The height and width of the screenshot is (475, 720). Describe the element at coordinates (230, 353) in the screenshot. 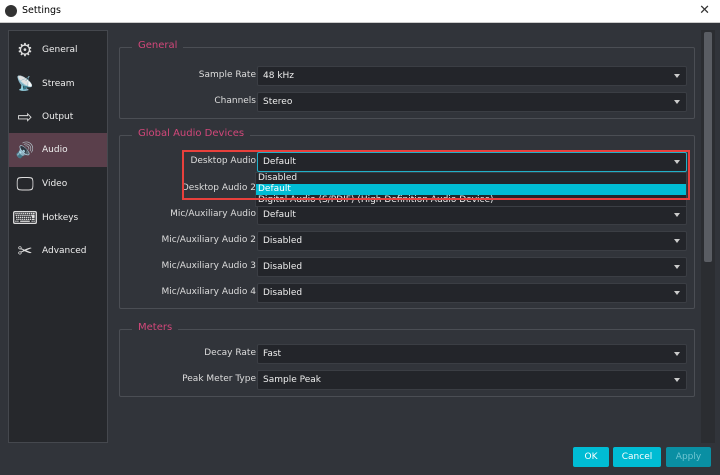

I see `decay-rate-label: Decay Rate` at that location.